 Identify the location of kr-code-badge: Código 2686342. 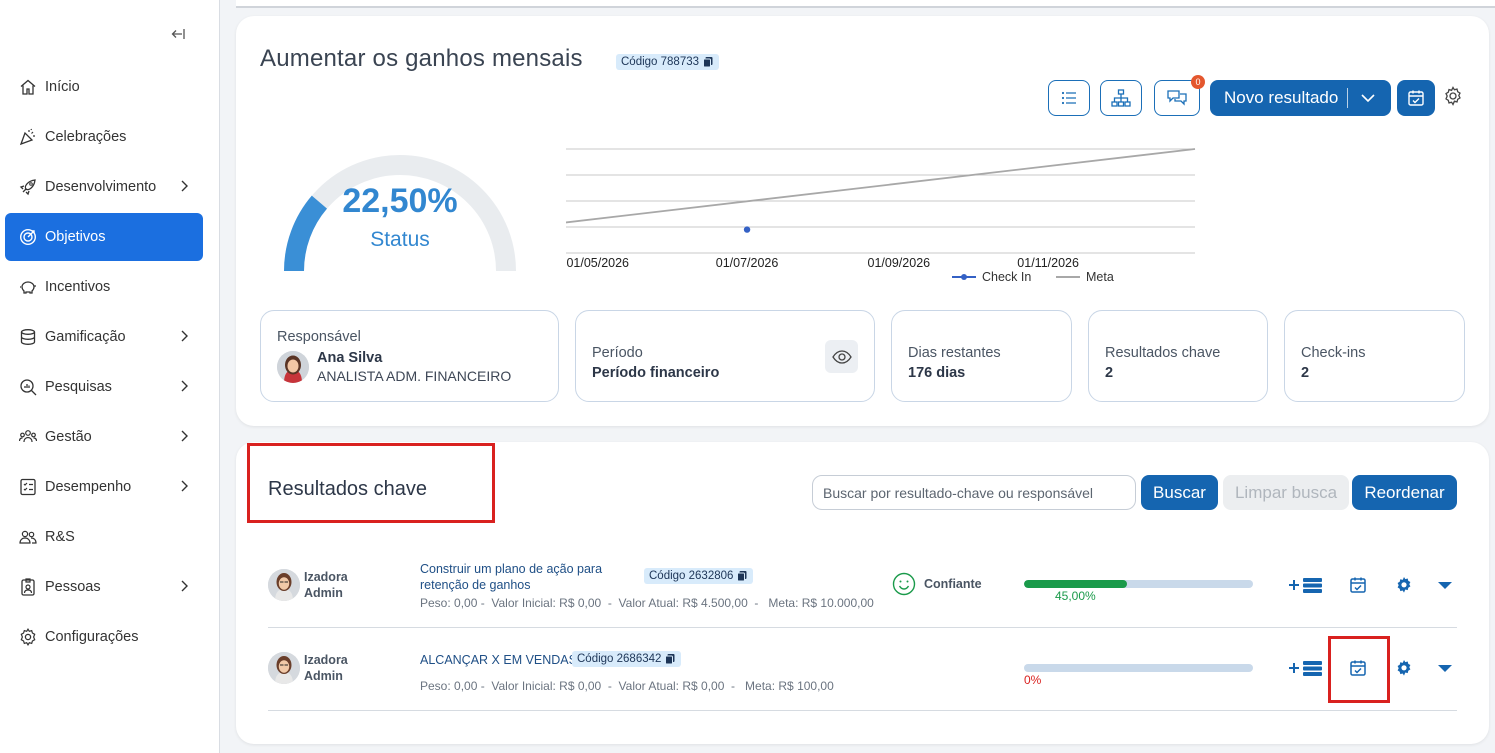
(627, 659).